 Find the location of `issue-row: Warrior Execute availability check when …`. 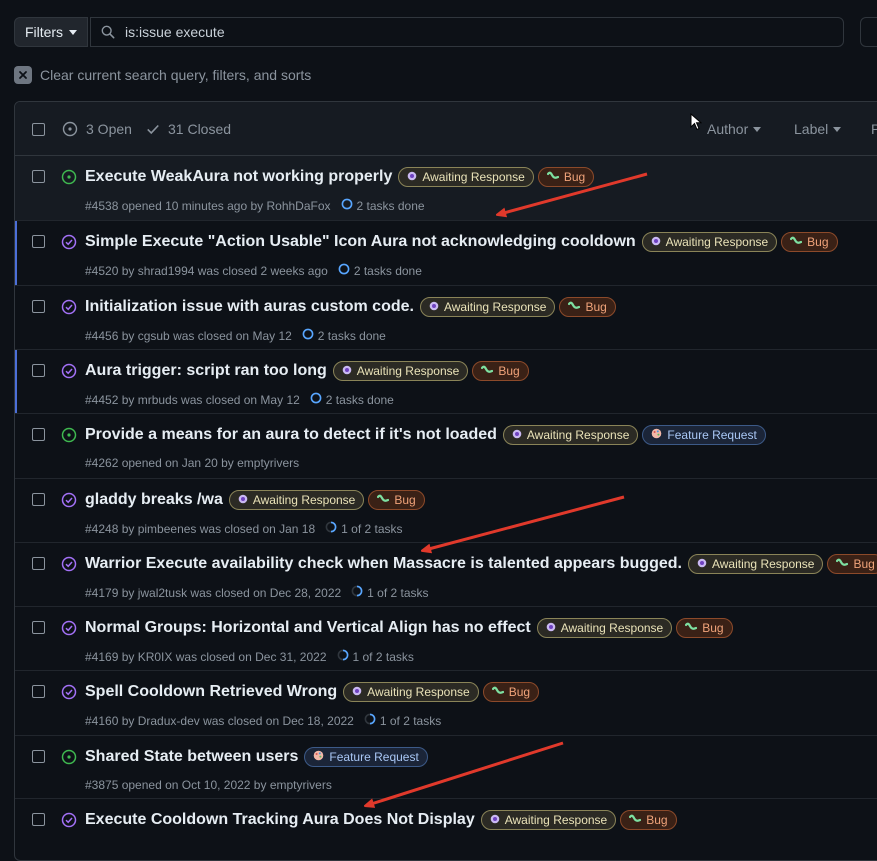

issue-row: Warrior Execute availability check when … is located at coordinates (446, 575).